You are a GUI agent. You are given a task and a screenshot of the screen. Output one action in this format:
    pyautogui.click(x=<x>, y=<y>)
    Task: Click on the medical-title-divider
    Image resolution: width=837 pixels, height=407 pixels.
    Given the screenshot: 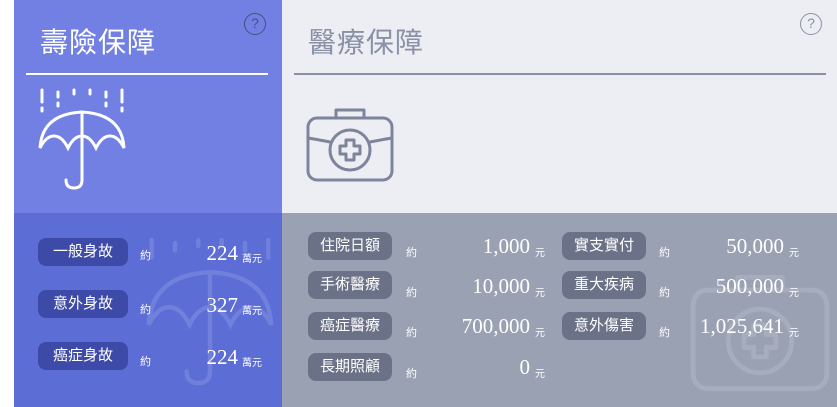 What is the action you would take?
    pyautogui.click(x=560, y=74)
    